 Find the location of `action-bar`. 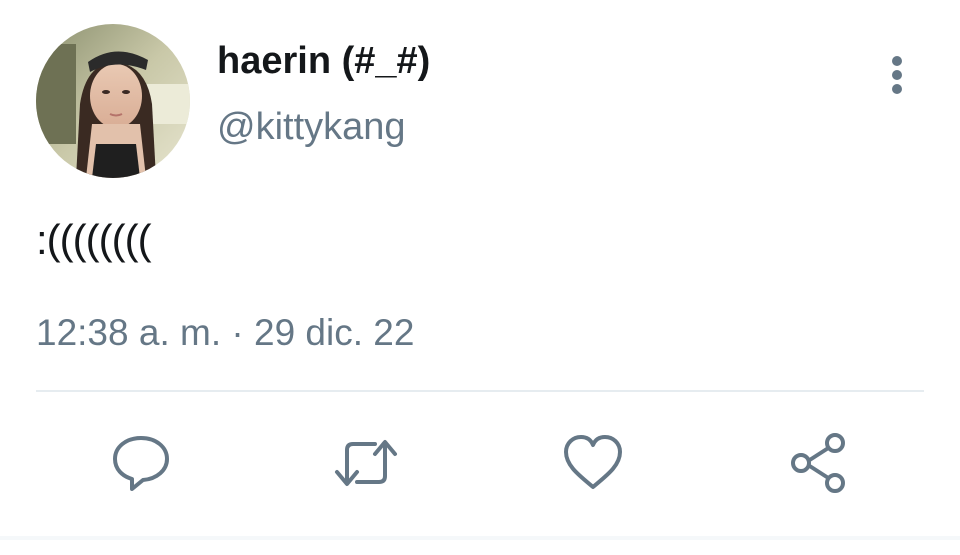

action-bar is located at coordinates (480, 463).